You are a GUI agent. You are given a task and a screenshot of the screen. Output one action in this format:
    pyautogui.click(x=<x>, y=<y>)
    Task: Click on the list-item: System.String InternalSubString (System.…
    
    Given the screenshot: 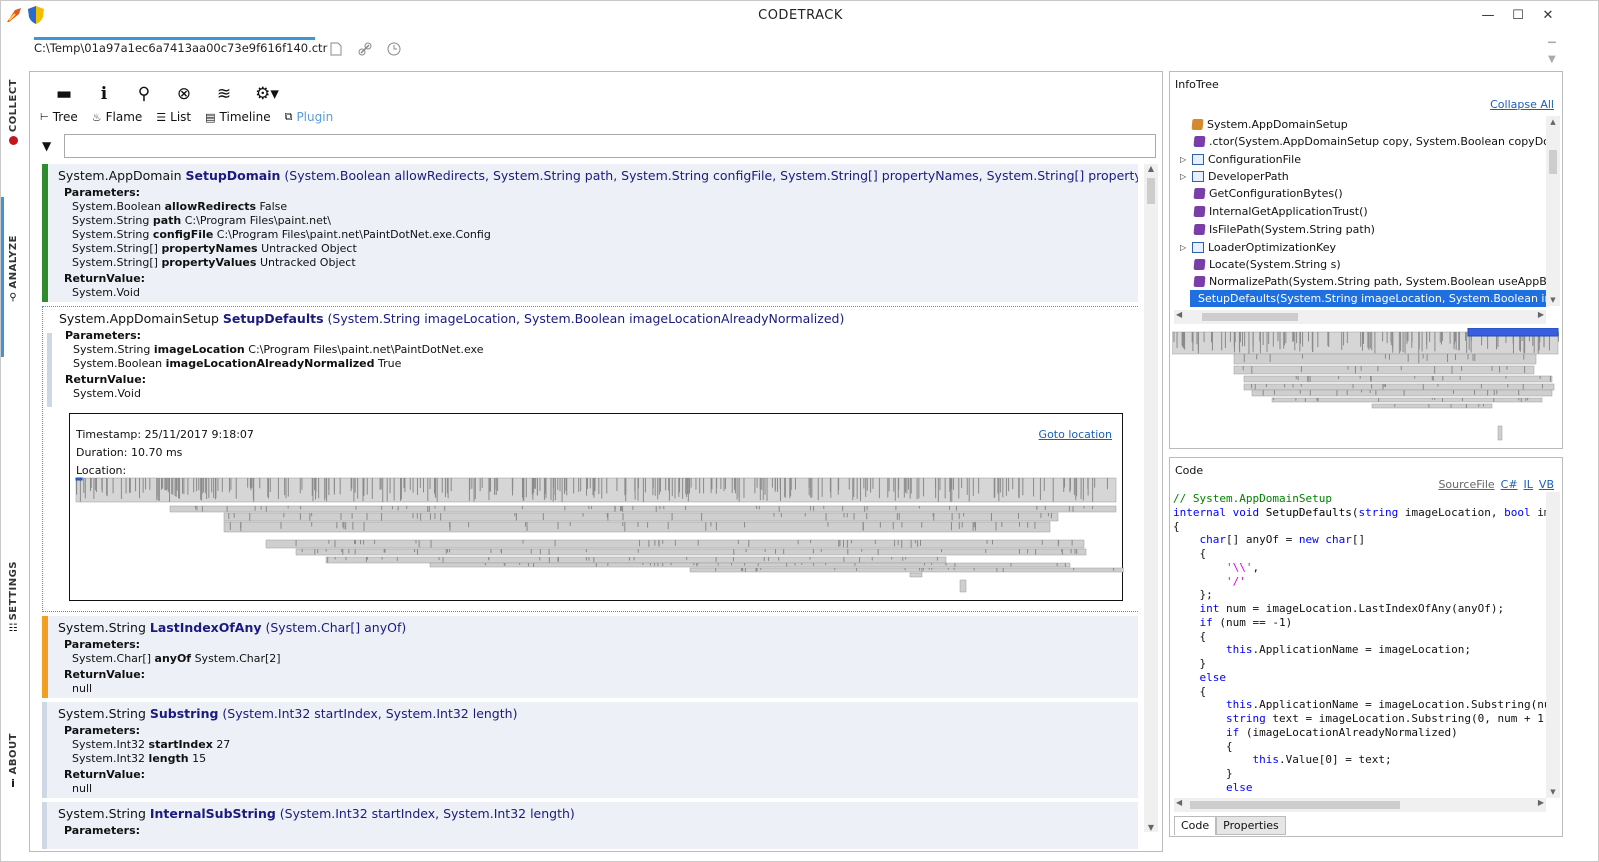 What is the action you would take?
    pyautogui.click(x=590, y=825)
    